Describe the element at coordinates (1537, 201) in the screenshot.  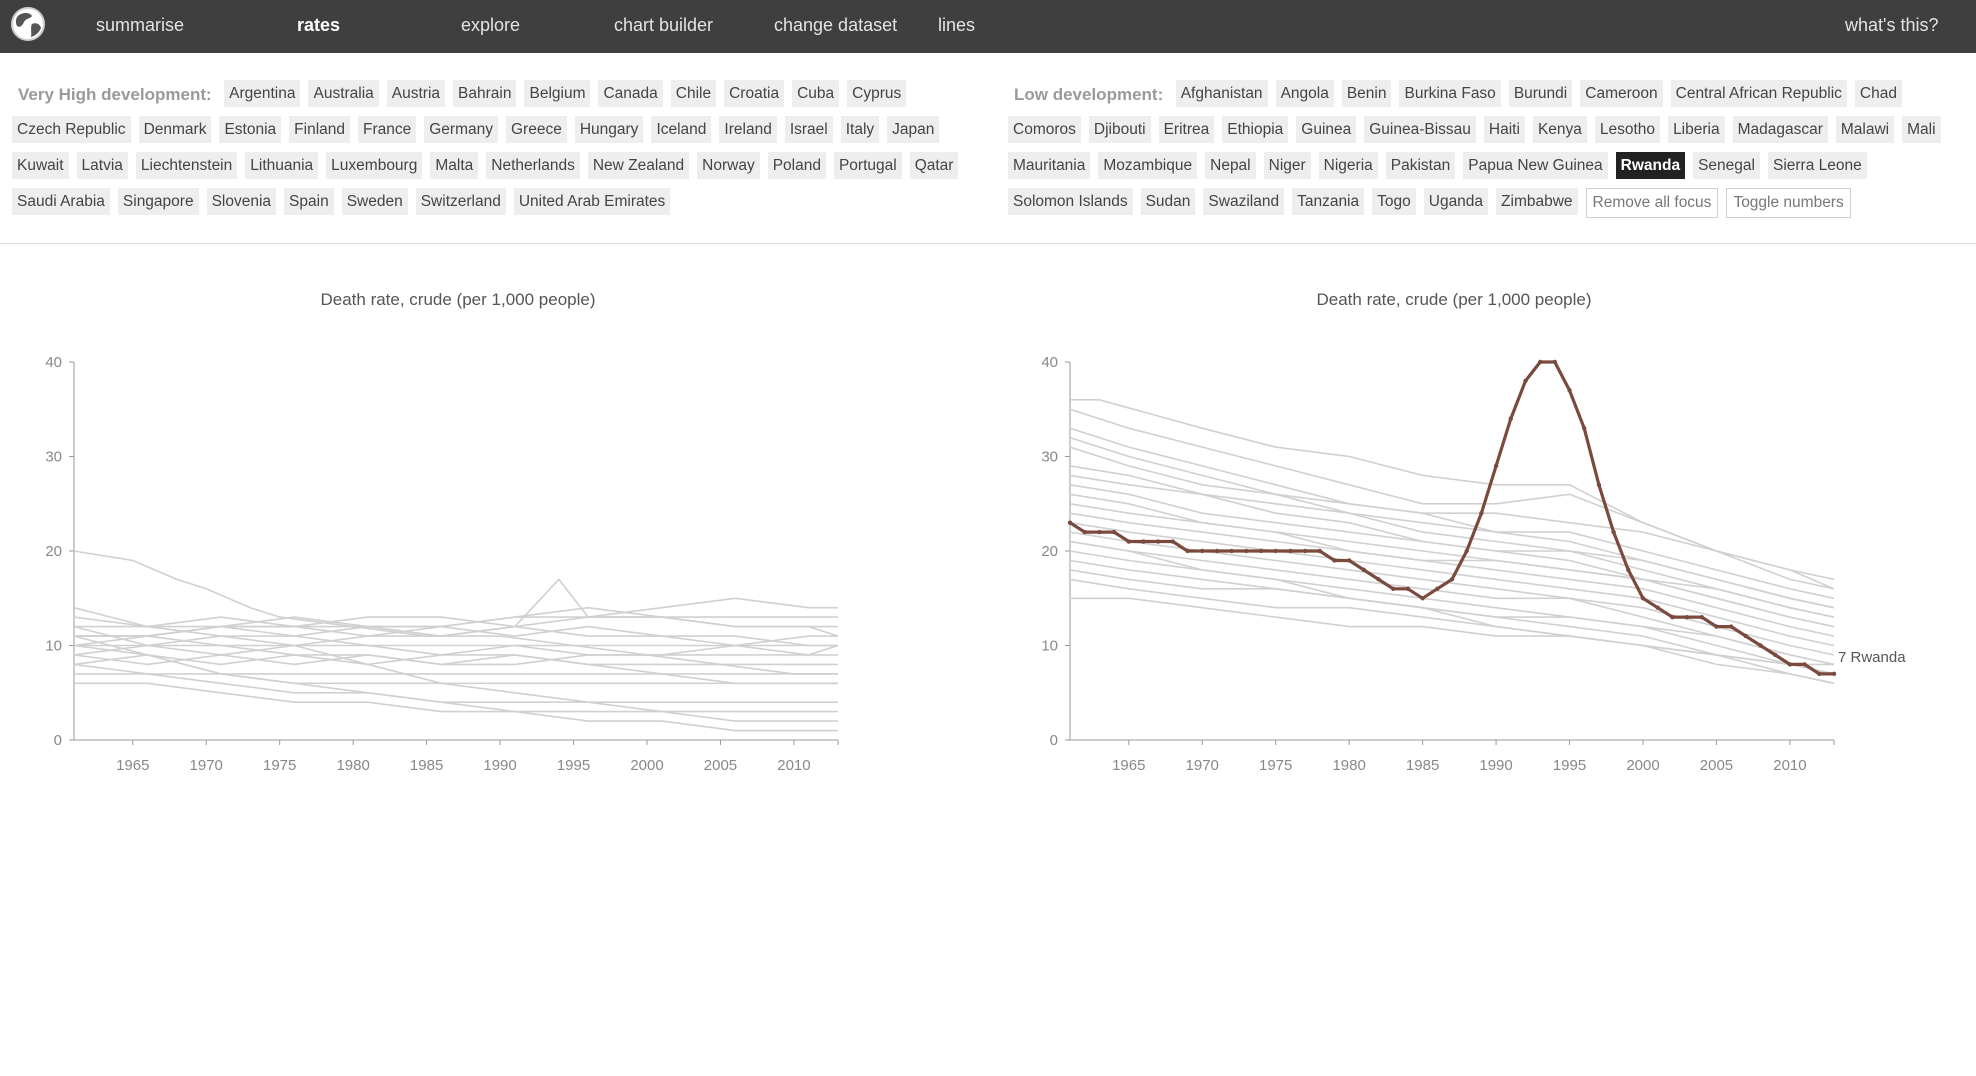
I see `country-tag-zimbabwe: Zimbabwe` at that location.